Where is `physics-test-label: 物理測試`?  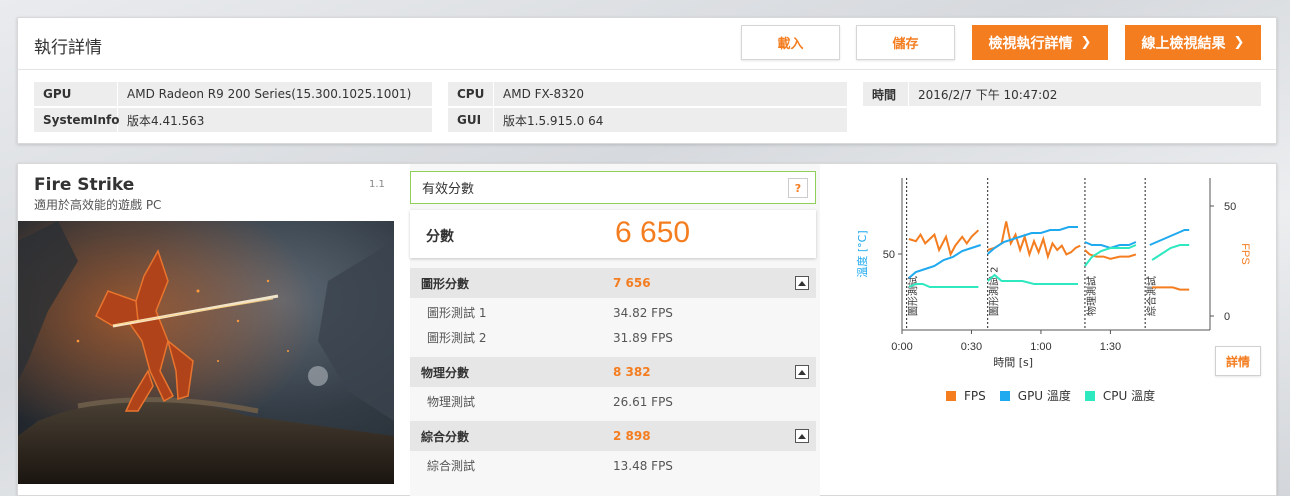
physics-test-label: 物理測試 is located at coordinates (451, 402).